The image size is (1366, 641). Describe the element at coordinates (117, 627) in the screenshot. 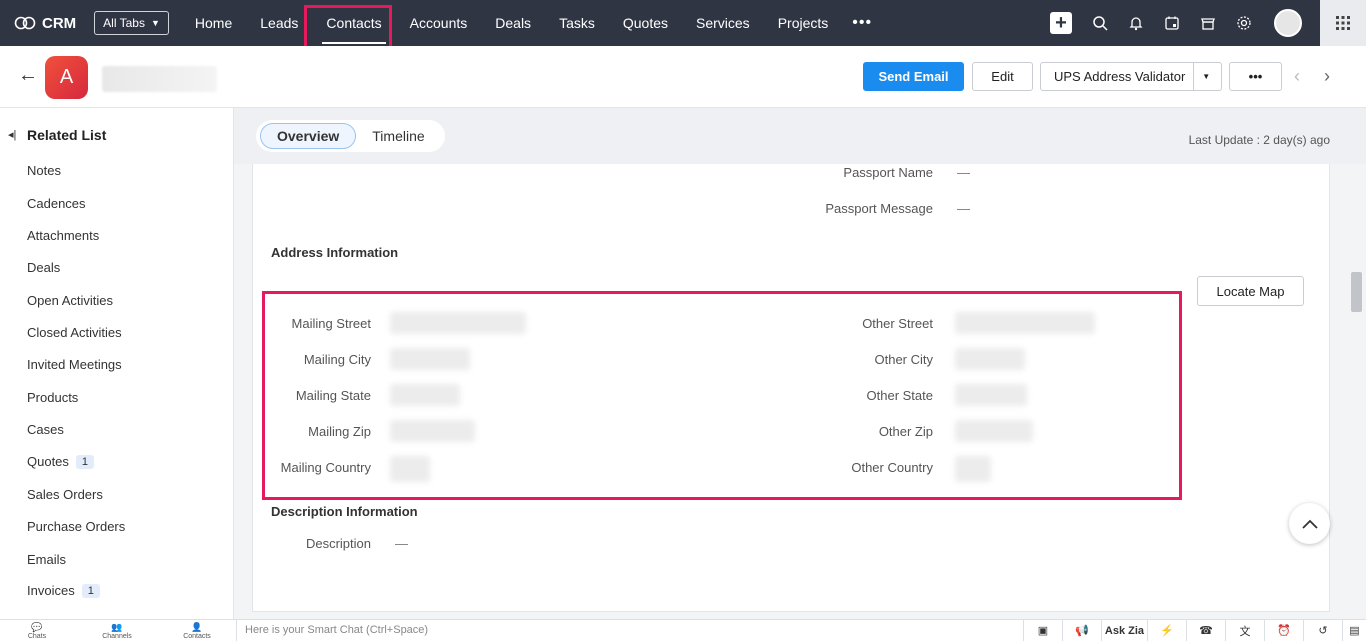

I see `channels-icon: 👥` at that location.